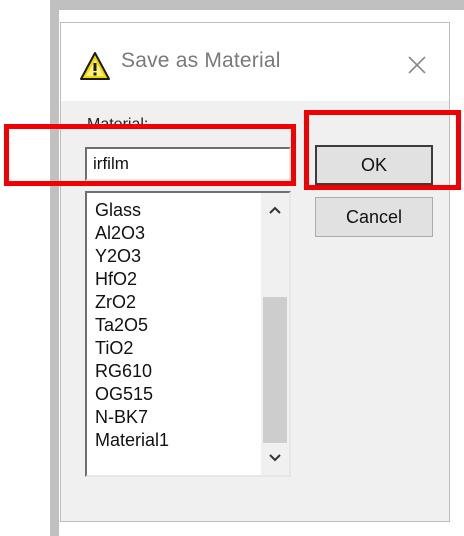  I want to click on list-scrollbar, so click(275, 334).